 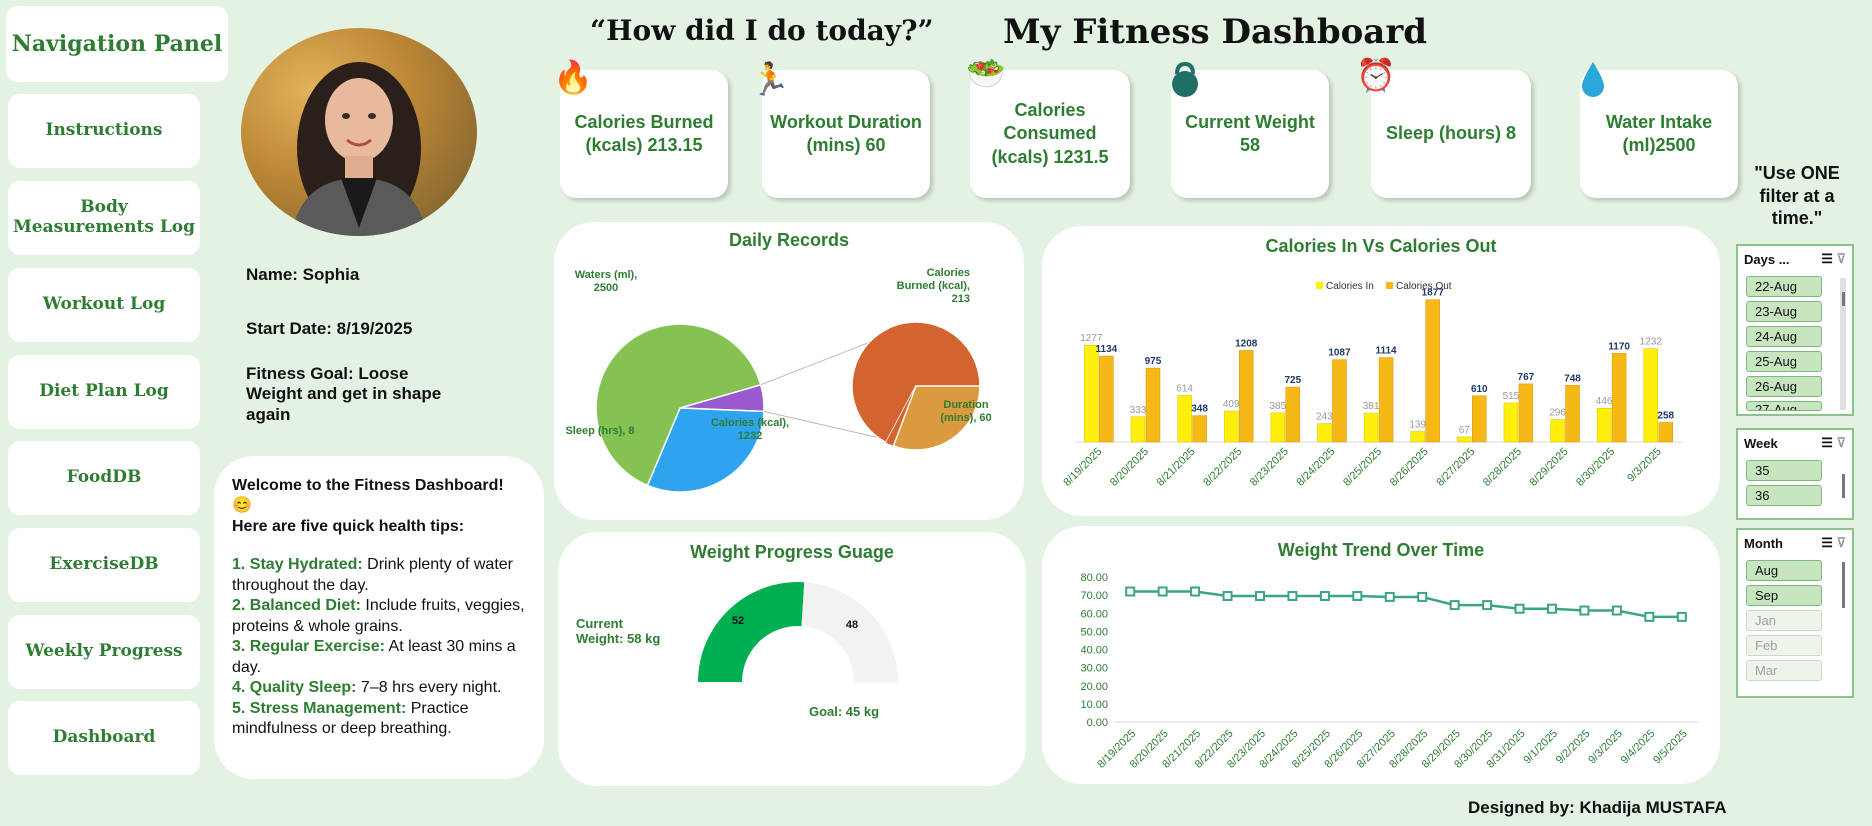 I want to click on nav-fooddb-button: FoodDB, so click(x=104, y=478).